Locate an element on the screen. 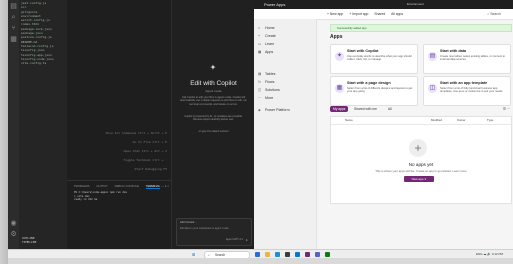  view-options-icon: ☰ ⋯ is located at coordinates (506, 109).